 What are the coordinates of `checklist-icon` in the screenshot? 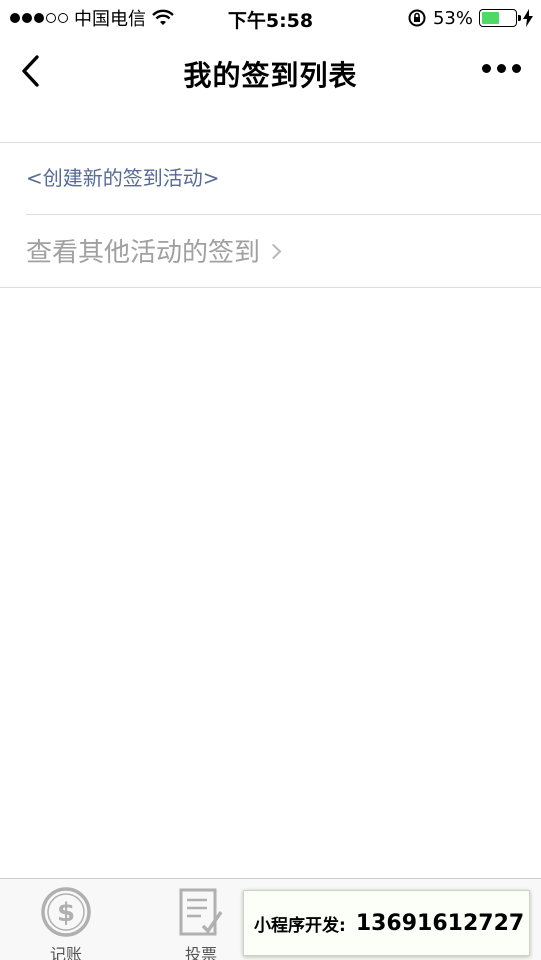 It's located at (201, 912).